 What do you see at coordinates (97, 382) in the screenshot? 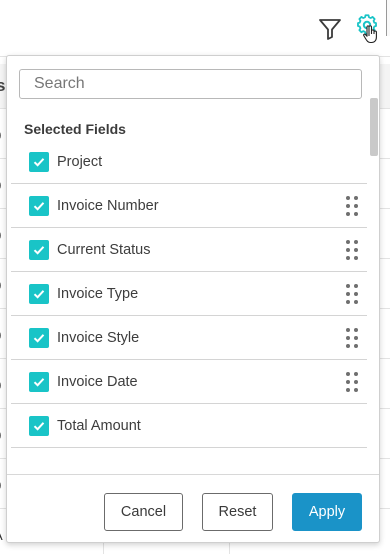
I see `field-label: Invoice Date` at bounding box center [97, 382].